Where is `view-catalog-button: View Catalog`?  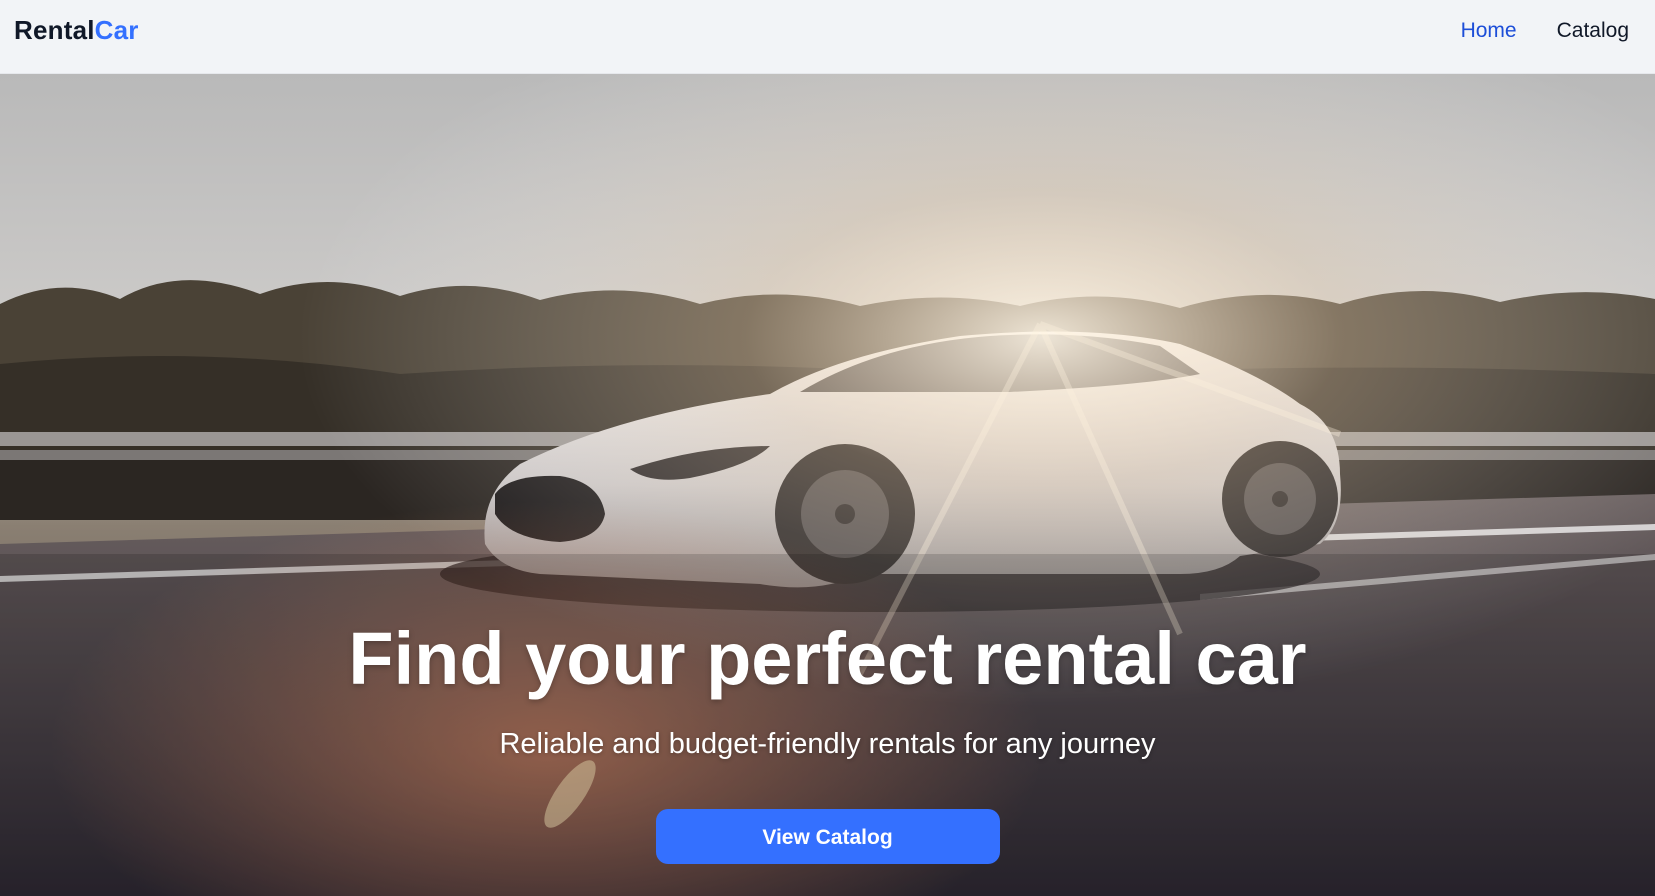
view-catalog-button: View Catalog is located at coordinates (827, 836).